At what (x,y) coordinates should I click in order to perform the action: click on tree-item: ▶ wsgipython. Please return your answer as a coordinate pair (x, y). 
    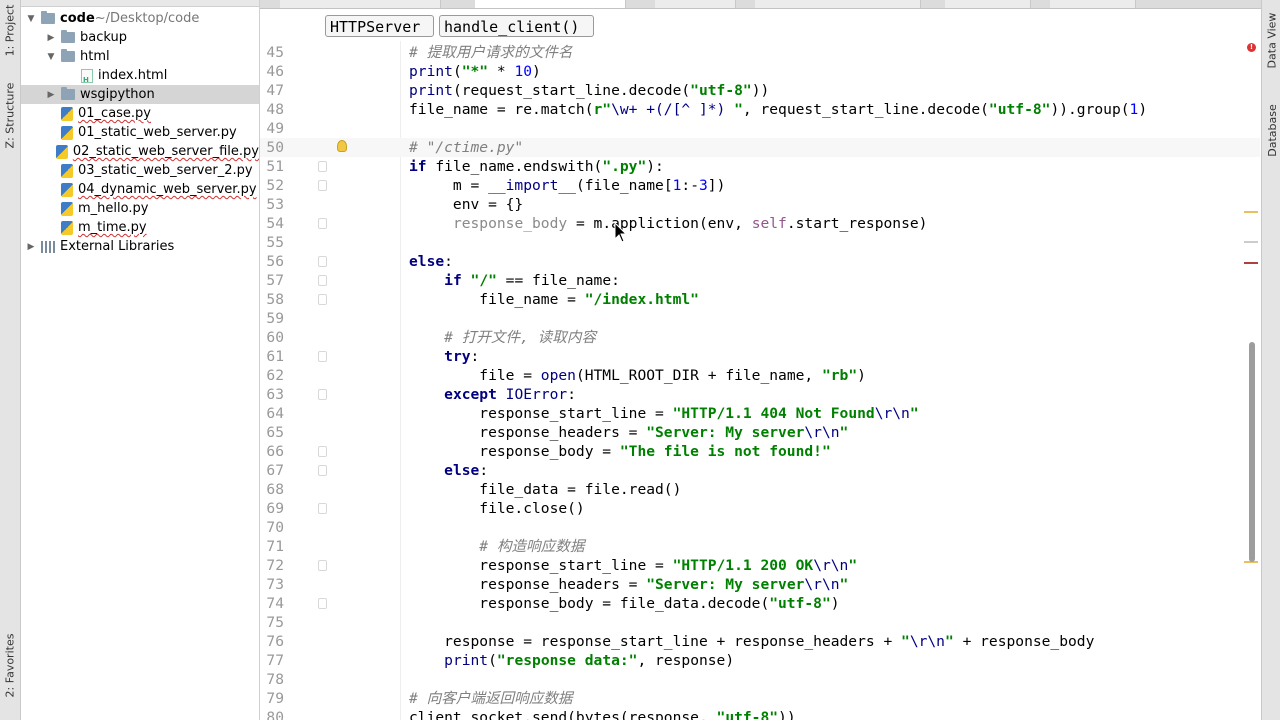
    Looking at the image, I should click on (140, 94).